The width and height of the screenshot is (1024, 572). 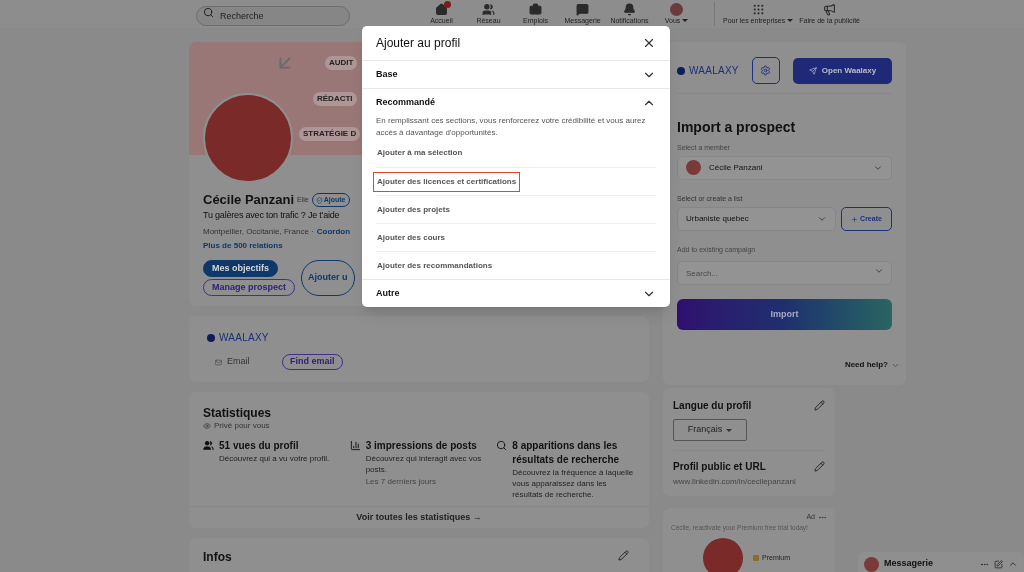 What do you see at coordinates (516, 74) in the screenshot?
I see `section-header: Base` at bounding box center [516, 74].